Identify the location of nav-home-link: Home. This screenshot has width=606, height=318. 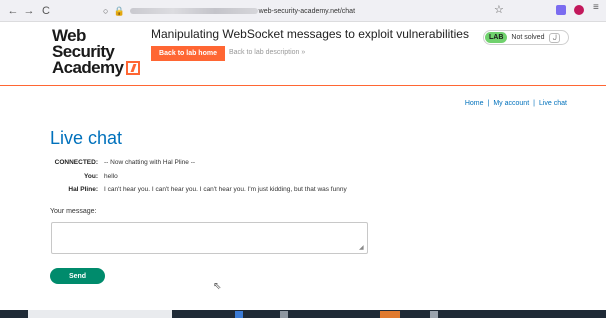
(474, 103).